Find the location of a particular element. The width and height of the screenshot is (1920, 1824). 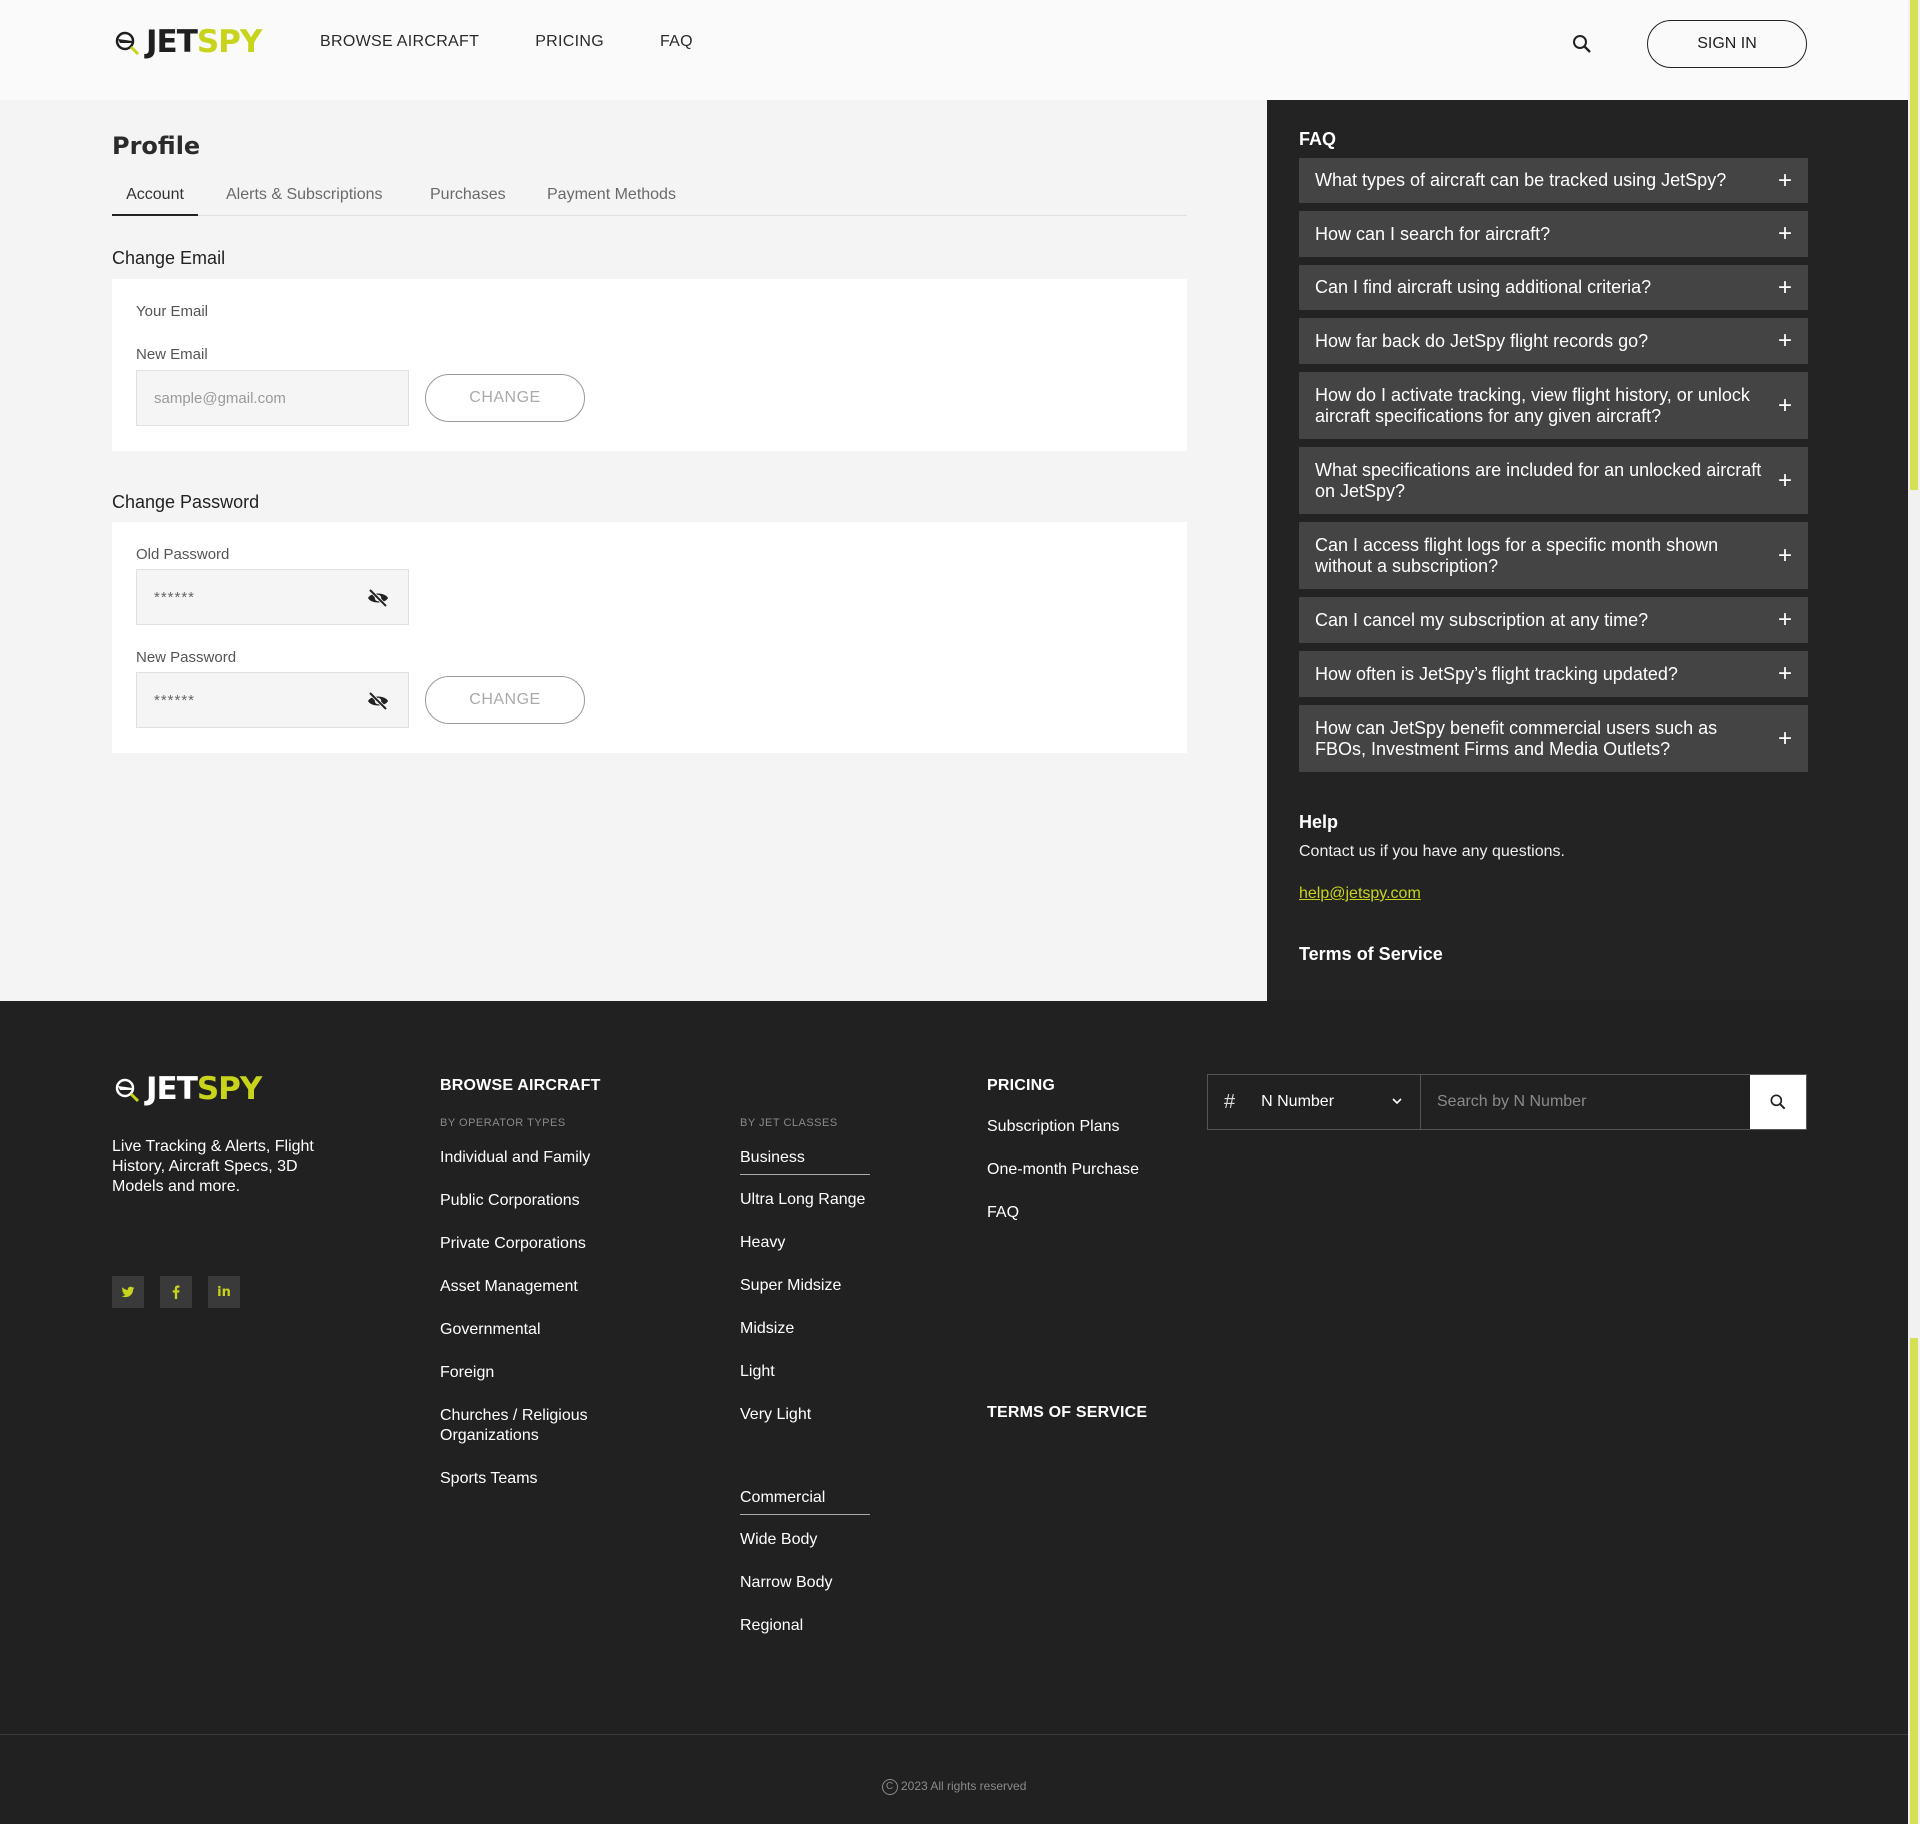

footer-browse-heading: BROWSE AIRCRAFT is located at coordinates (520, 1086).